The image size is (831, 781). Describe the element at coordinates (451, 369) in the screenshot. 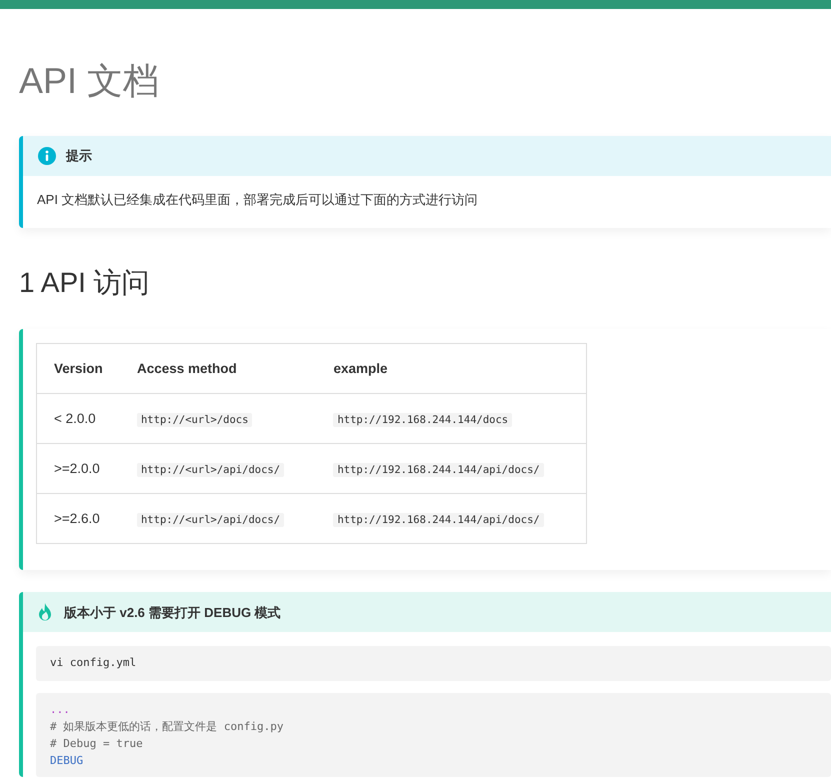

I see `column-header: example` at that location.